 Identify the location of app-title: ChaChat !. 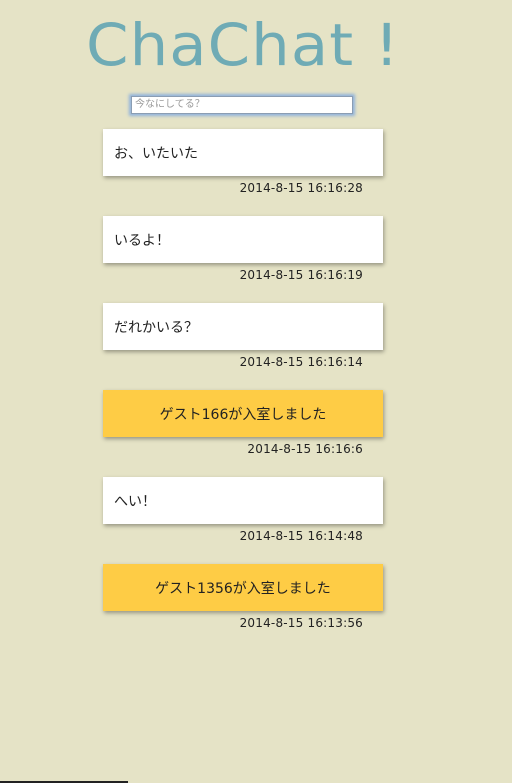
(243, 45).